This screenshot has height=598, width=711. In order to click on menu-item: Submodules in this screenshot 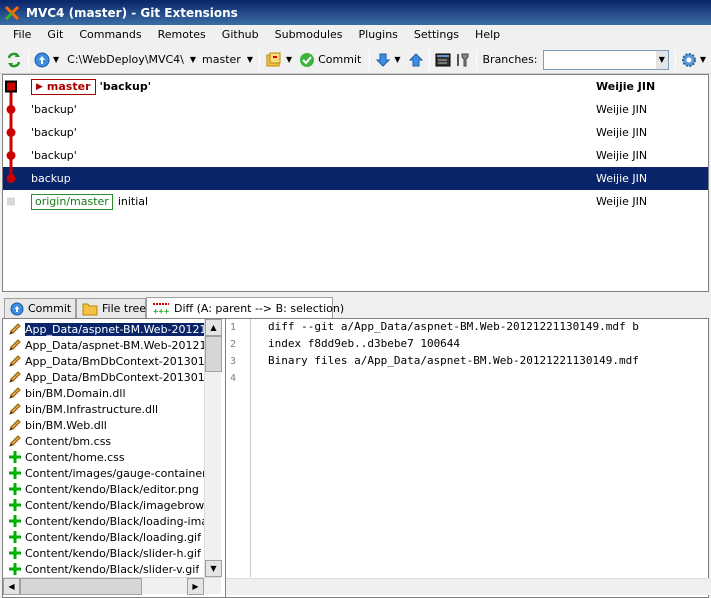, I will do `click(309, 35)`.